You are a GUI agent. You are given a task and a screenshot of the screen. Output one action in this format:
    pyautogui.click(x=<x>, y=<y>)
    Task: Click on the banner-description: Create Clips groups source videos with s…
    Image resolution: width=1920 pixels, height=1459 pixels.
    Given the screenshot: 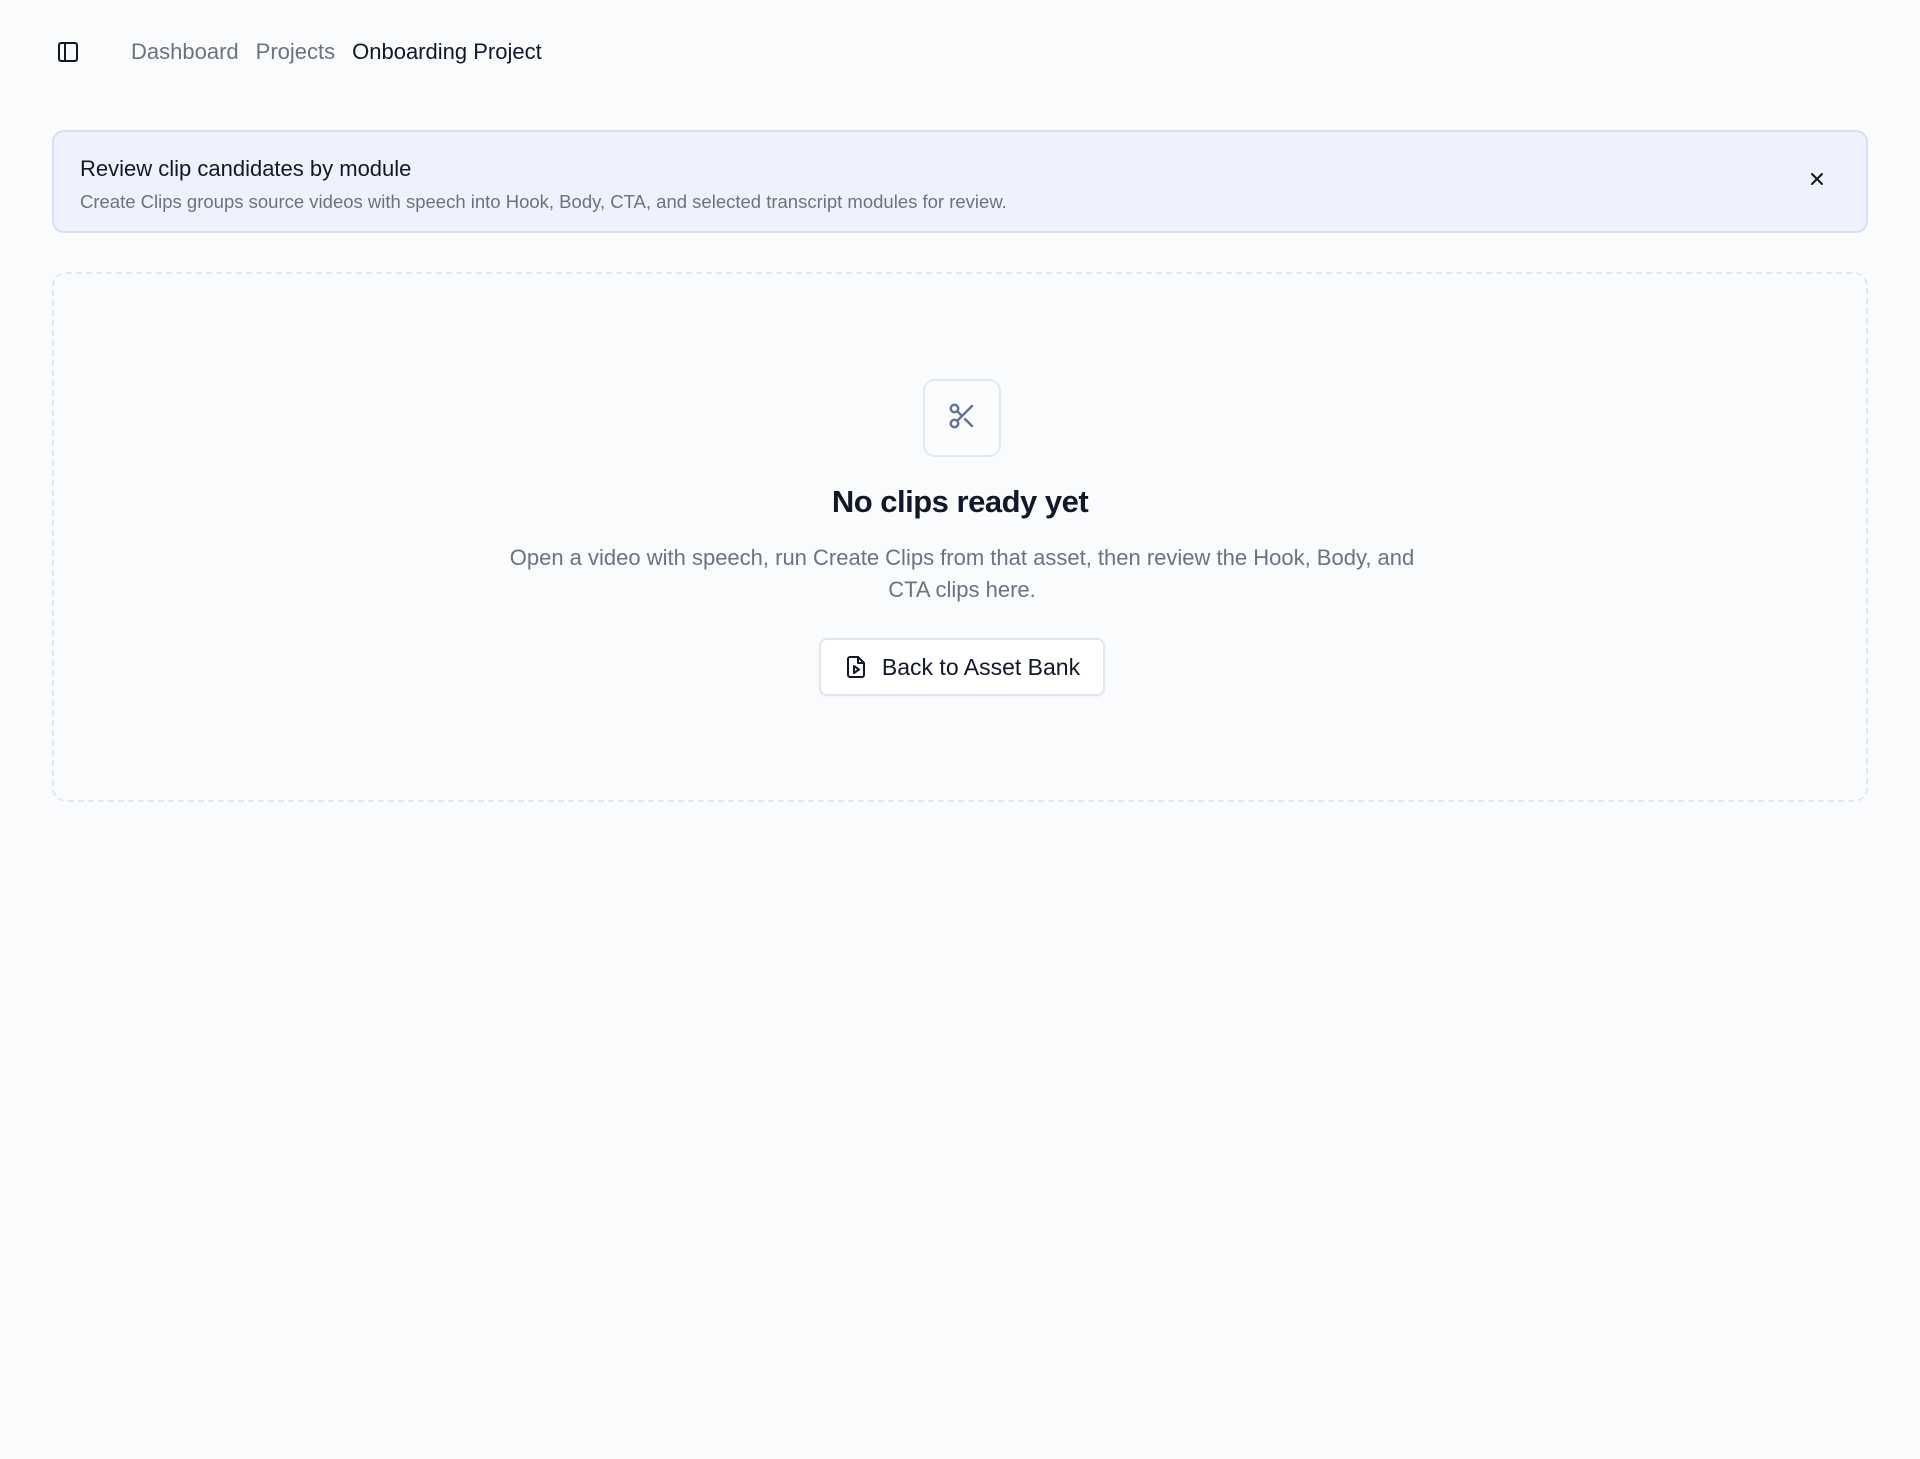 What is the action you would take?
    pyautogui.click(x=543, y=201)
    